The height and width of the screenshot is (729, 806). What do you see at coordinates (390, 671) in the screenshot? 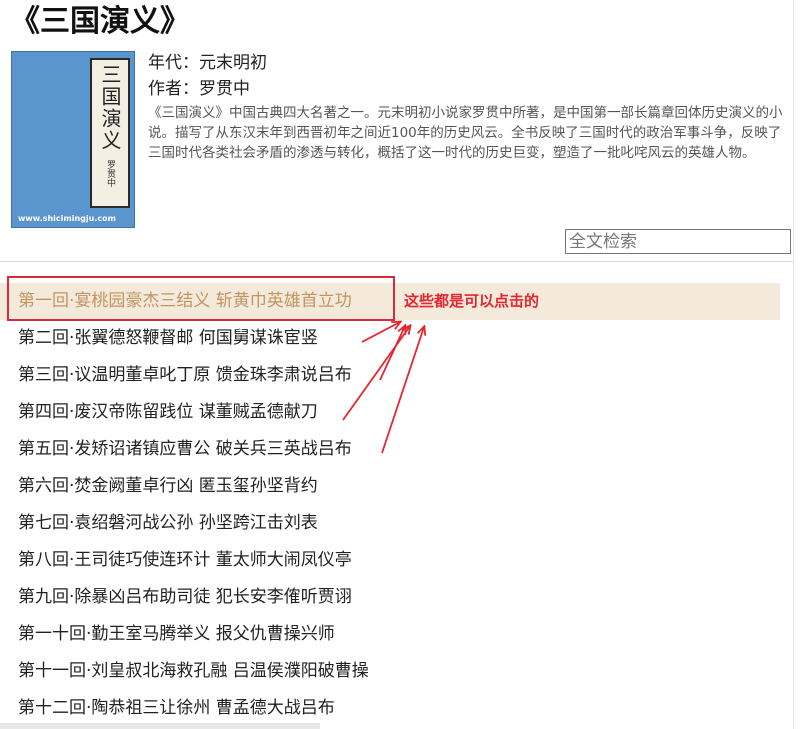
I see `chapter-link-11: 第十一回·刘皇叔北海救孔融 吕温侯濮阳破曹操` at bounding box center [390, 671].